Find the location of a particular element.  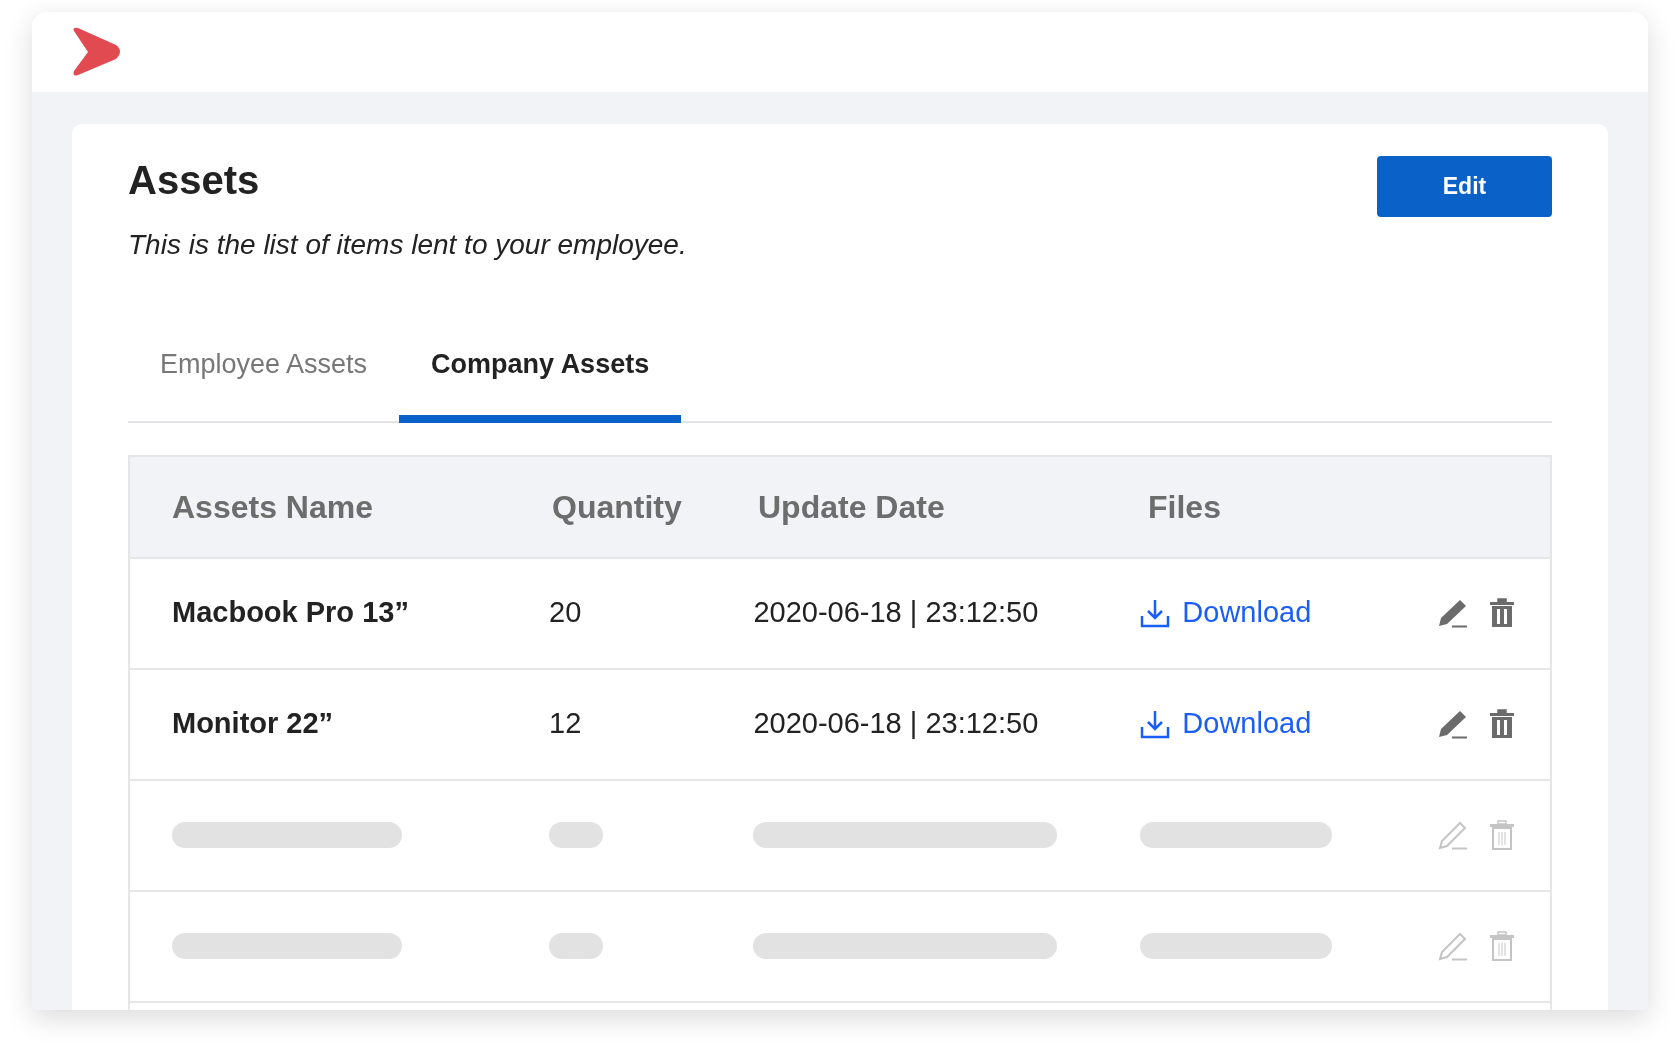

tab: Company Assets is located at coordinates (540, 383).